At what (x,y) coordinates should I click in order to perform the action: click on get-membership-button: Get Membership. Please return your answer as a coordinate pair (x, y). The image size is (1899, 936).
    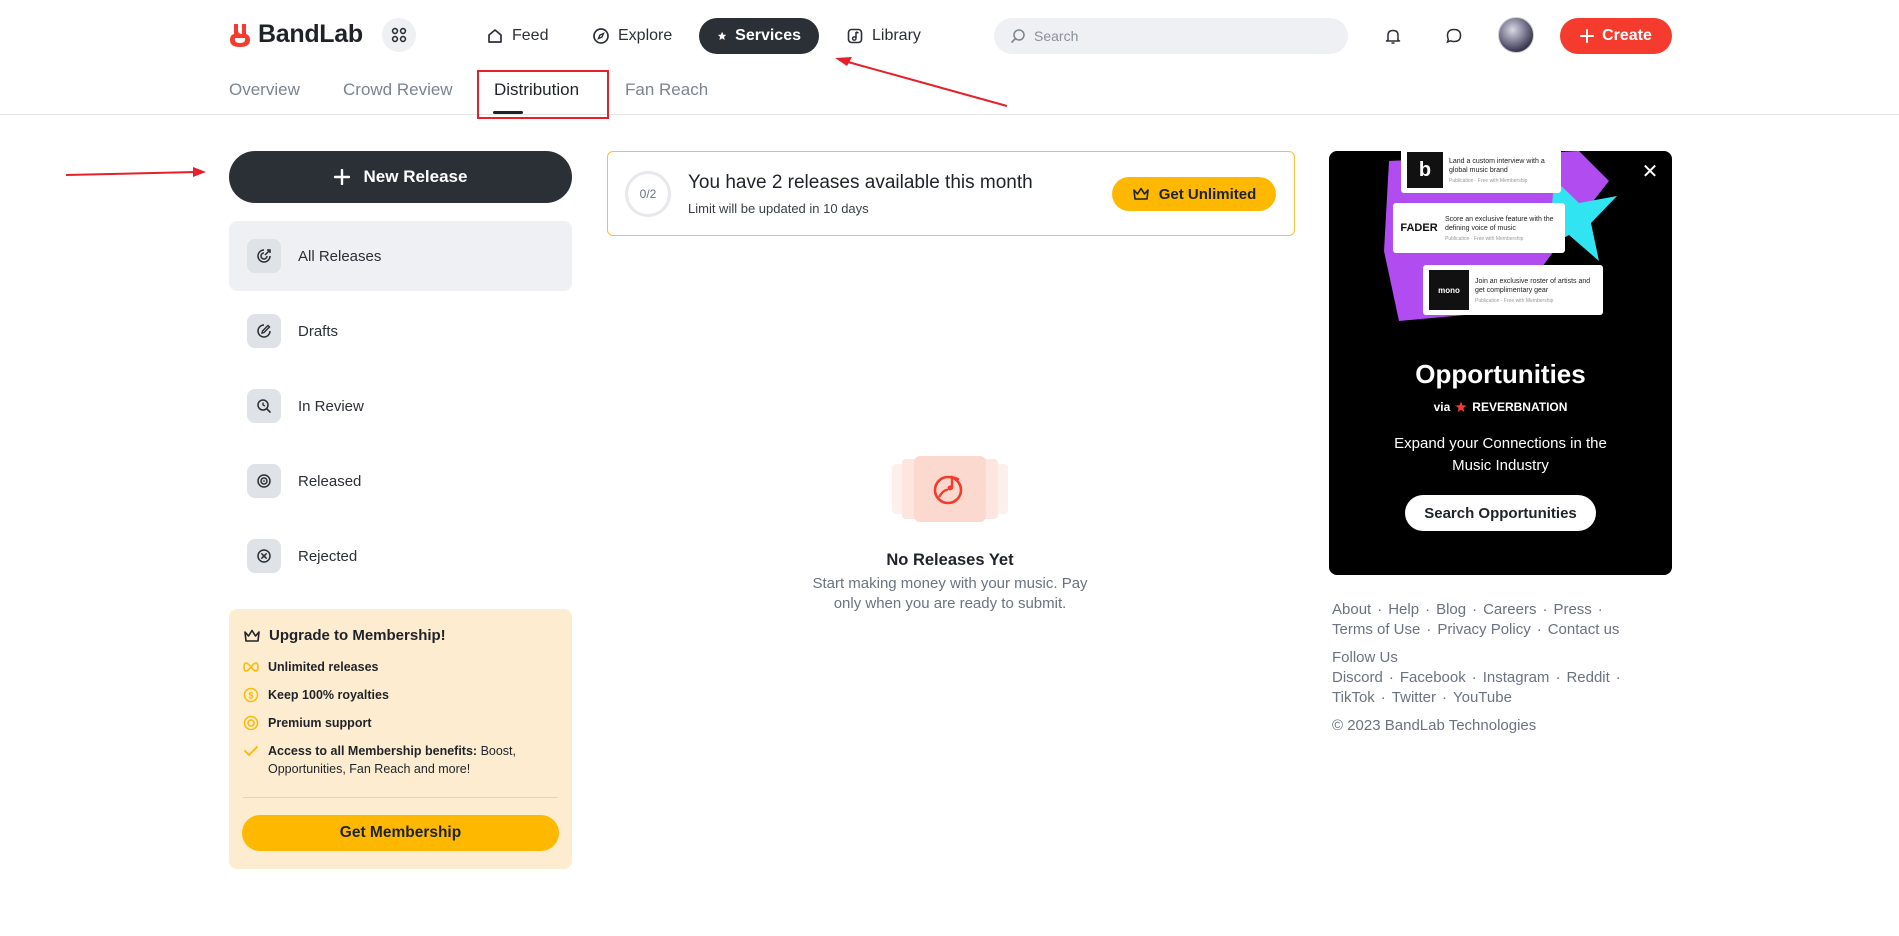
    Looking at the image, I should click on (400, 833).